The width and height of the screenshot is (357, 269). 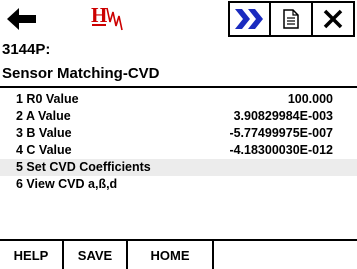 What do you see at coordinates (44, 133) in the screenshot?
I see `menu-item-label: 3 B Value` at bounding box center [44, 133].